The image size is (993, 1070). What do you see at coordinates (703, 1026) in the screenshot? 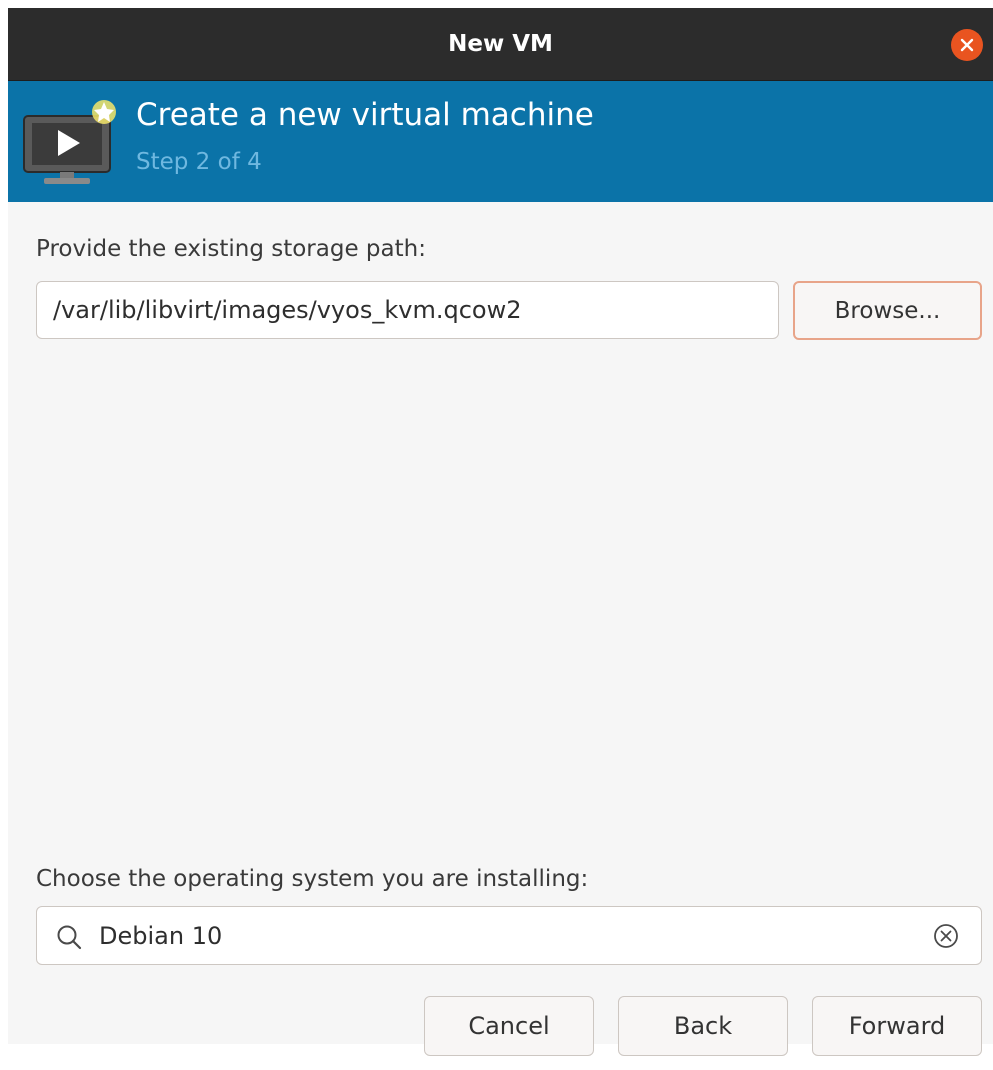
I see `back-button: Back` at bounding box center [703, 1026].